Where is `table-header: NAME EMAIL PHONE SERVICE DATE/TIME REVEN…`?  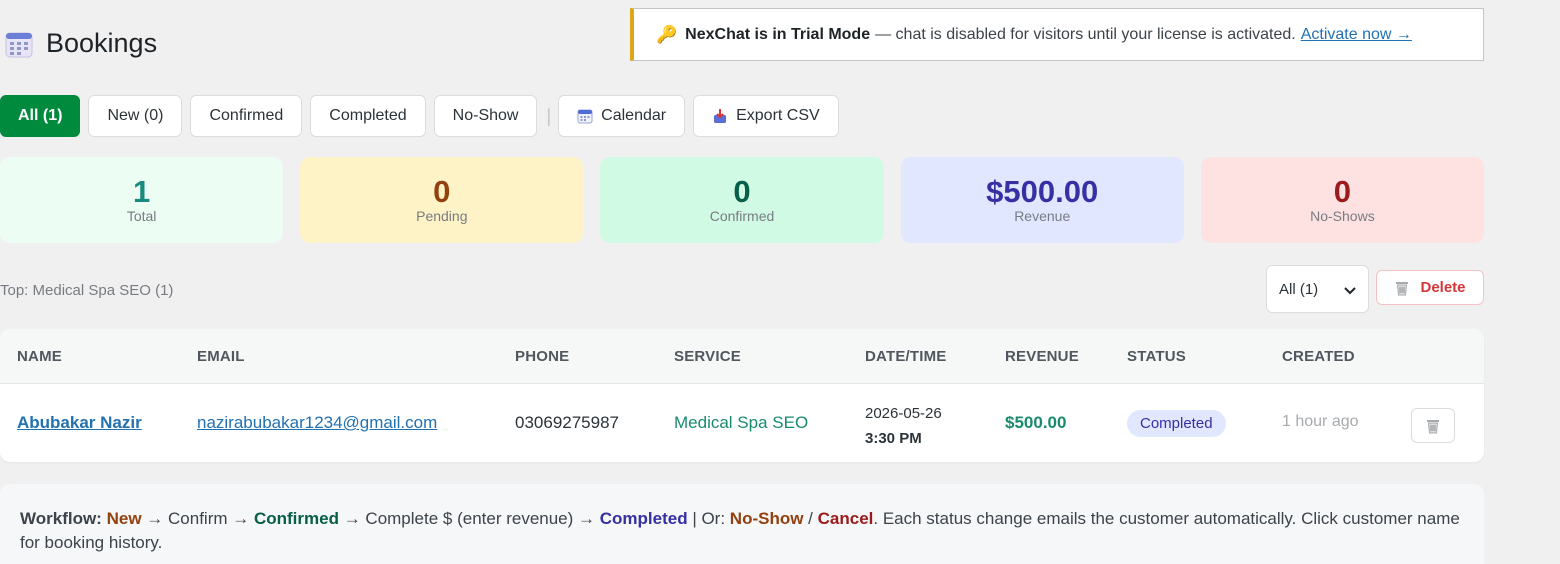
table-header: NAME EMAIL PHONE SERVICE DATE/TIME REVEN… is located at coordinates (742, 356).